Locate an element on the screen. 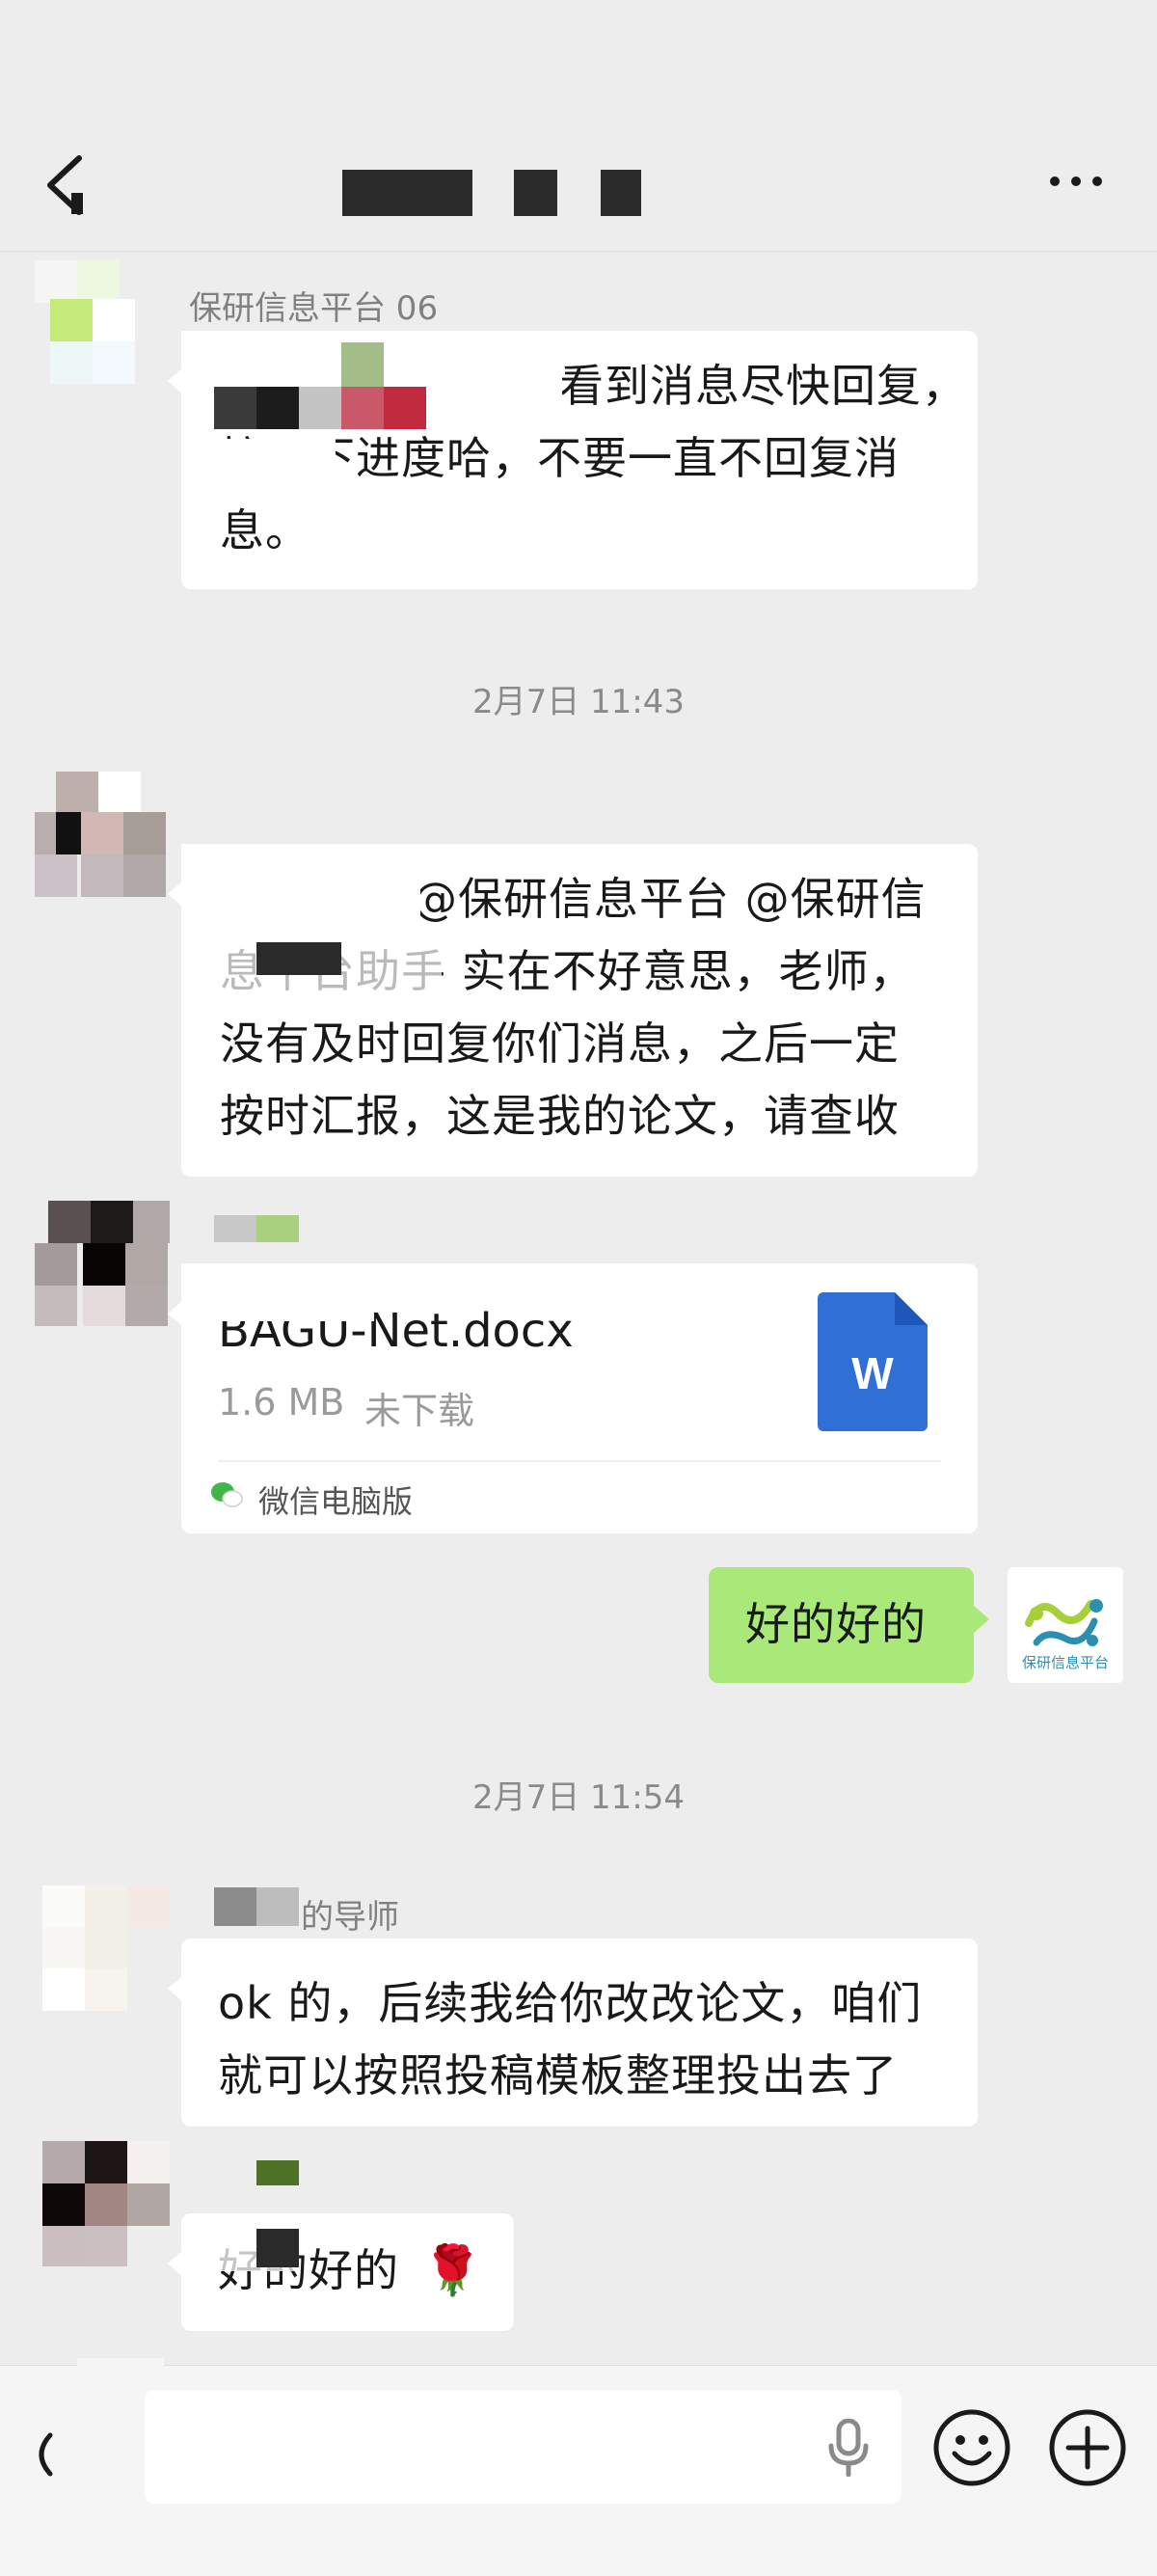 Image resolution: width=1157 pixels, height=2576 pixels. message-input is located at coordinates (523, 2447).